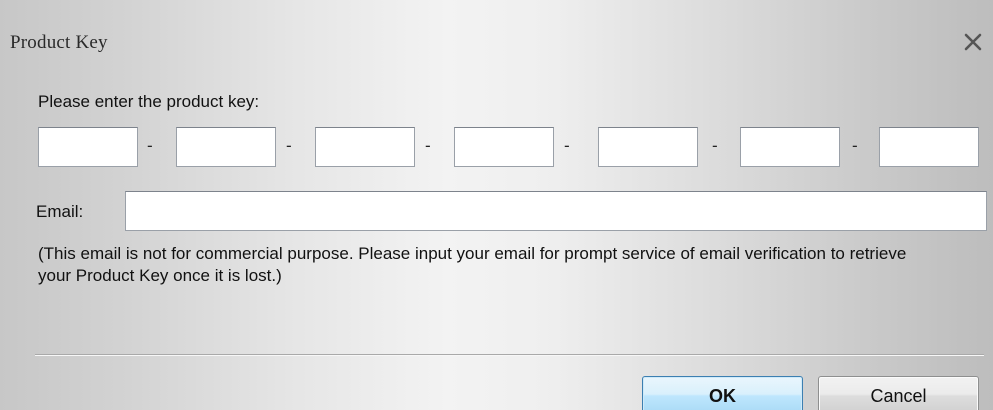 Image resolution: width=993 pixels, height=410 pixels. Describe the element at coordinates (722, 393) in the screenshot. I see `ok-button: OK` at that location.